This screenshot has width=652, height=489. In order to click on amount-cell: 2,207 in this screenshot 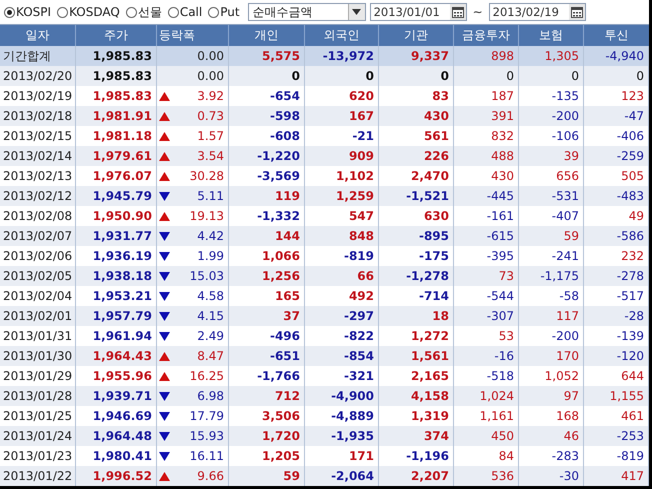, I will do `click(416, 476)`.